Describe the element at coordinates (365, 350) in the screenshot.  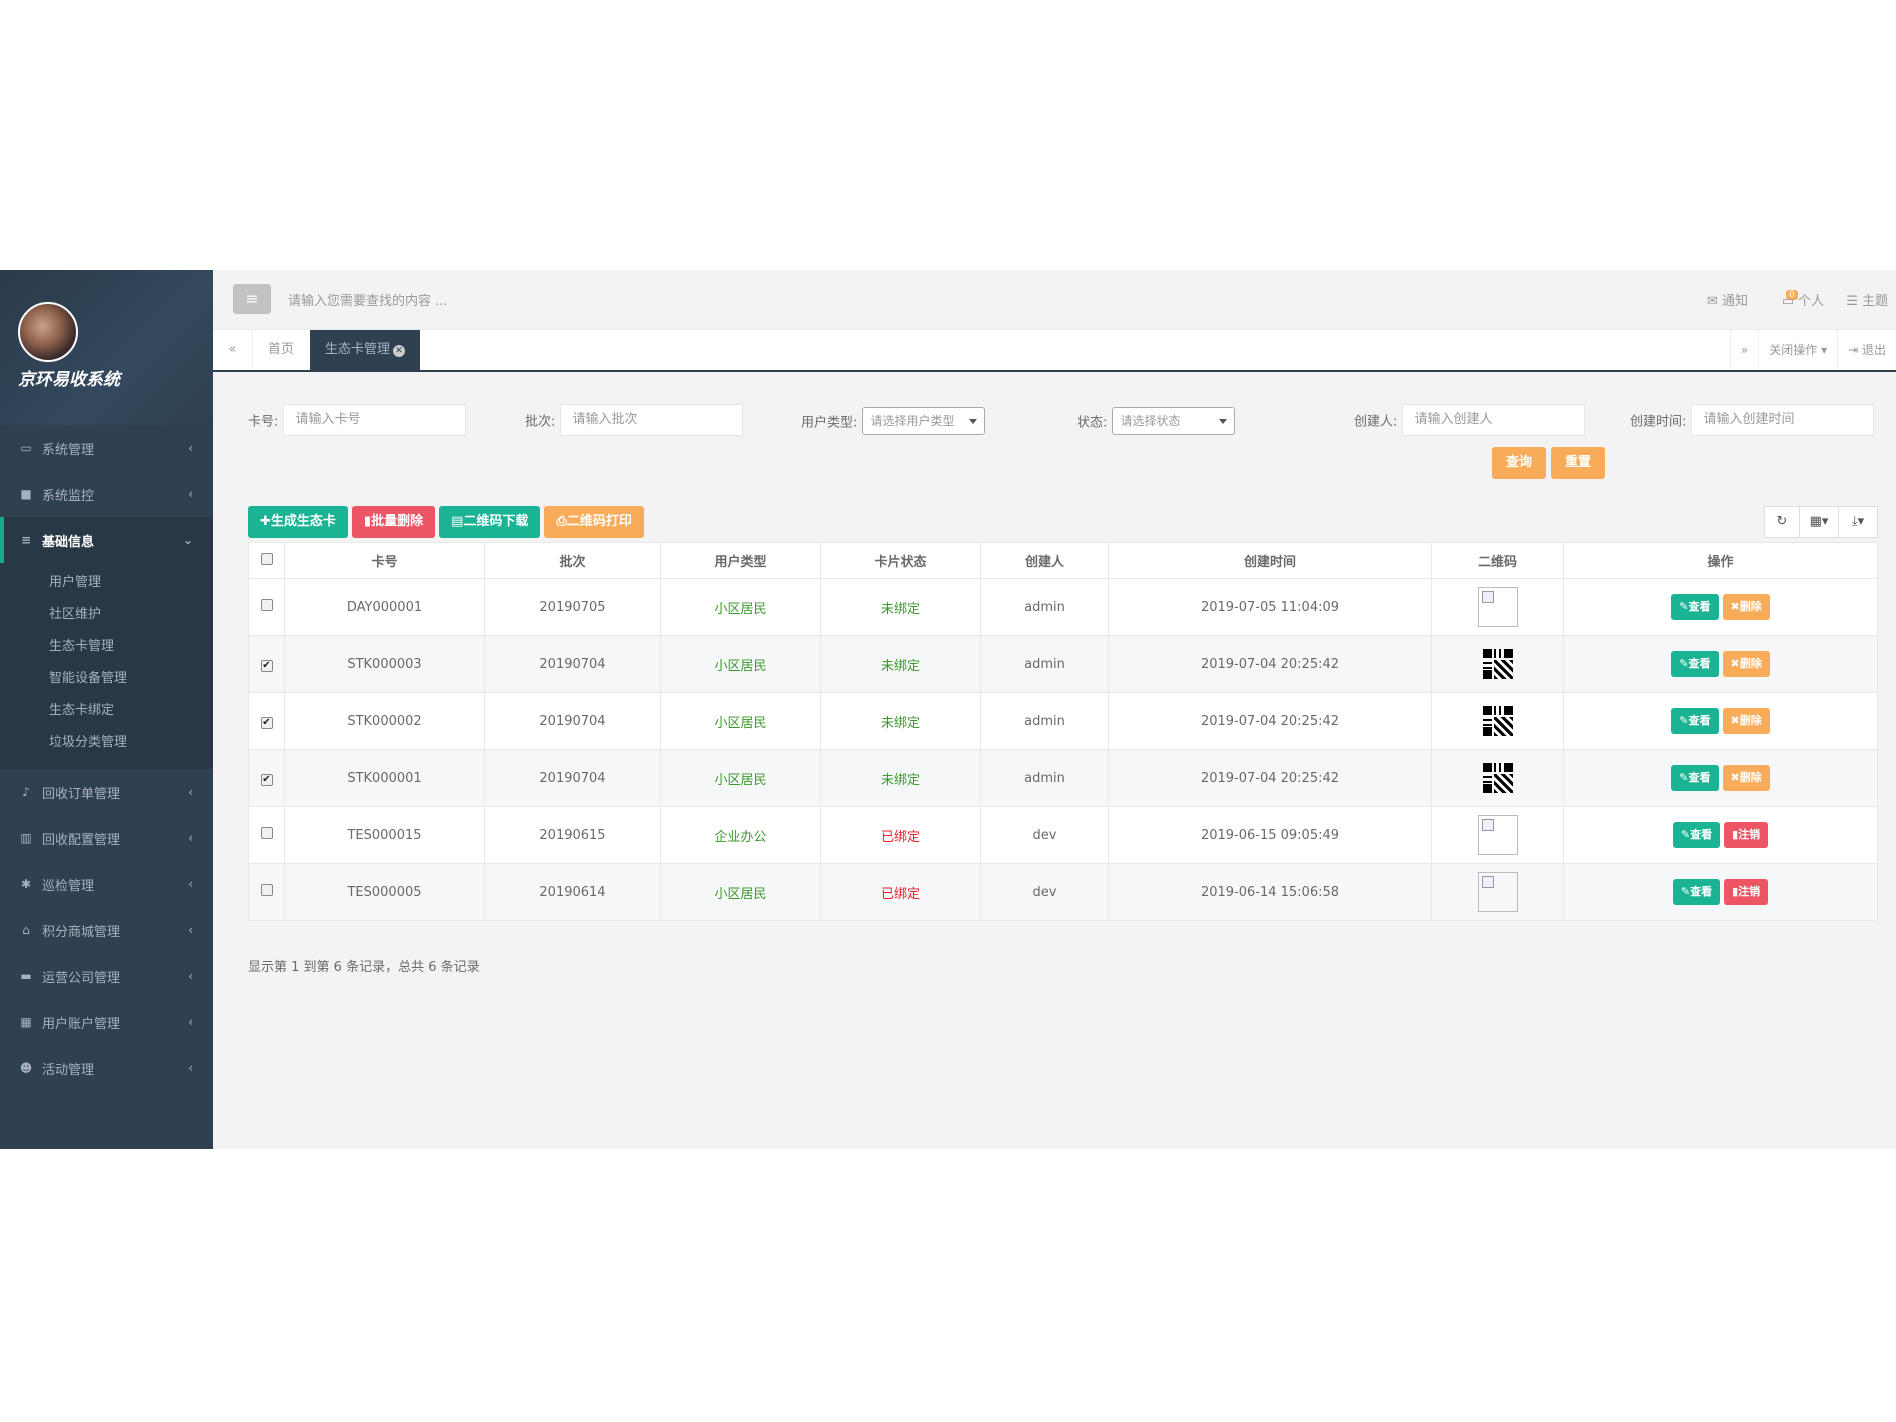
I see `tab-eco-card: 生态卡管理 ✕` at that location.